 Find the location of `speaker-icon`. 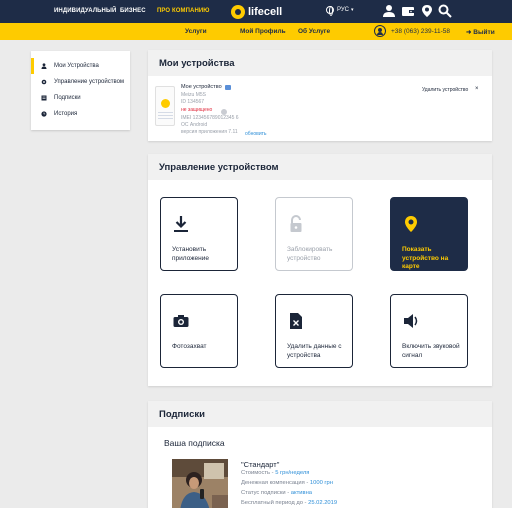

speaker-icon is located at coordinates (411, 321).